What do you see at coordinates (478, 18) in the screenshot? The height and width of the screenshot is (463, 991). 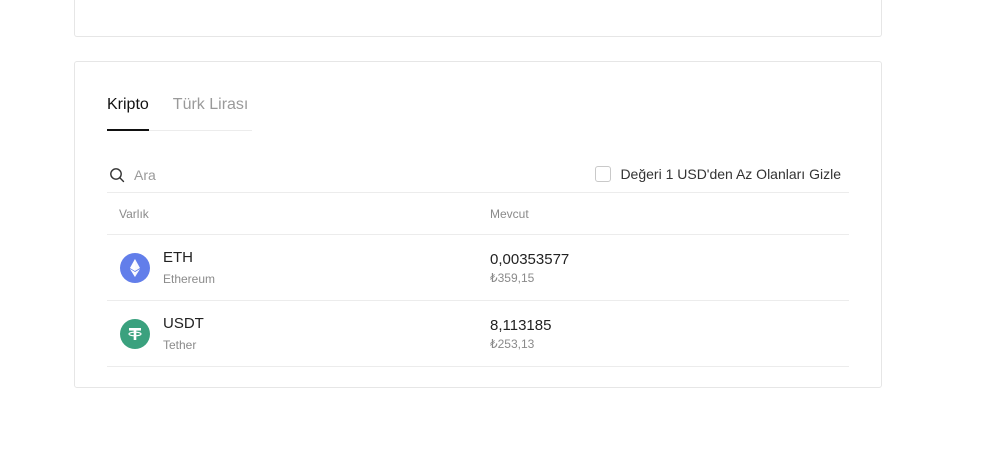 I see `previous-card` at bounding box center [478, 18].